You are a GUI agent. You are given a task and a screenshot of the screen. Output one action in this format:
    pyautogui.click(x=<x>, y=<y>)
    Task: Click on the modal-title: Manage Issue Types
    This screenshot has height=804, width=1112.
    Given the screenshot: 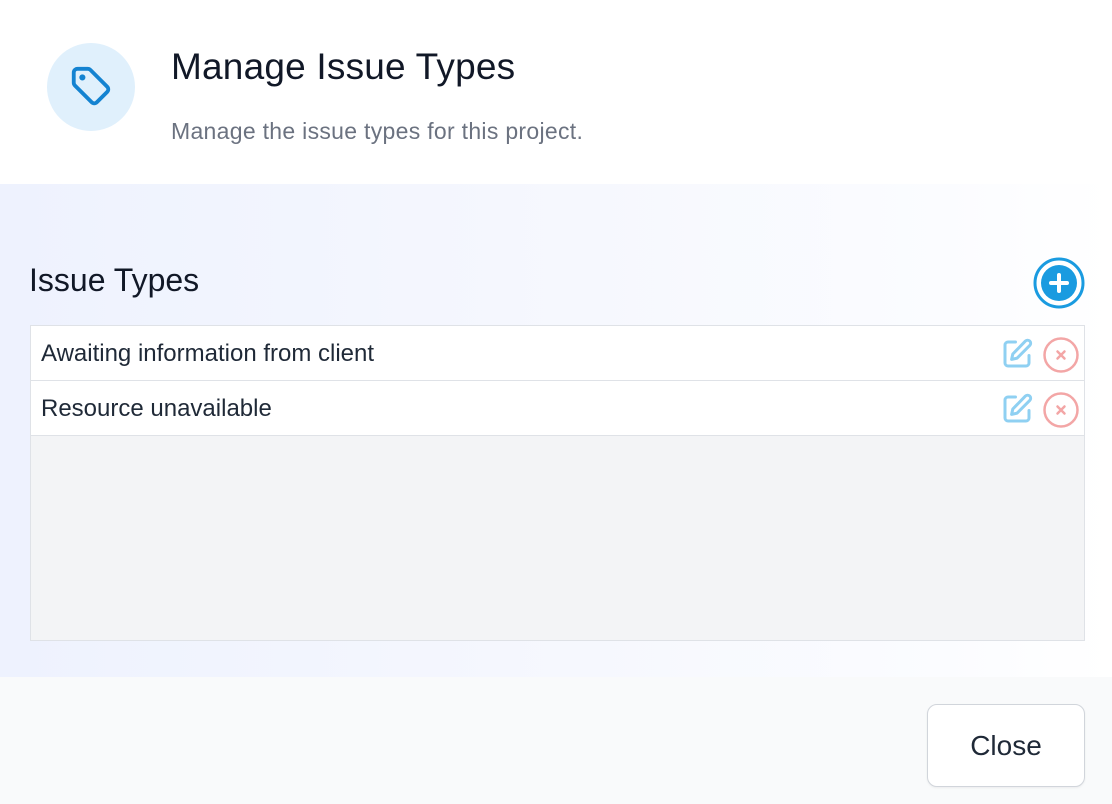 What is the action you would take?
    pyautogui.click(x=343, y=66)
    